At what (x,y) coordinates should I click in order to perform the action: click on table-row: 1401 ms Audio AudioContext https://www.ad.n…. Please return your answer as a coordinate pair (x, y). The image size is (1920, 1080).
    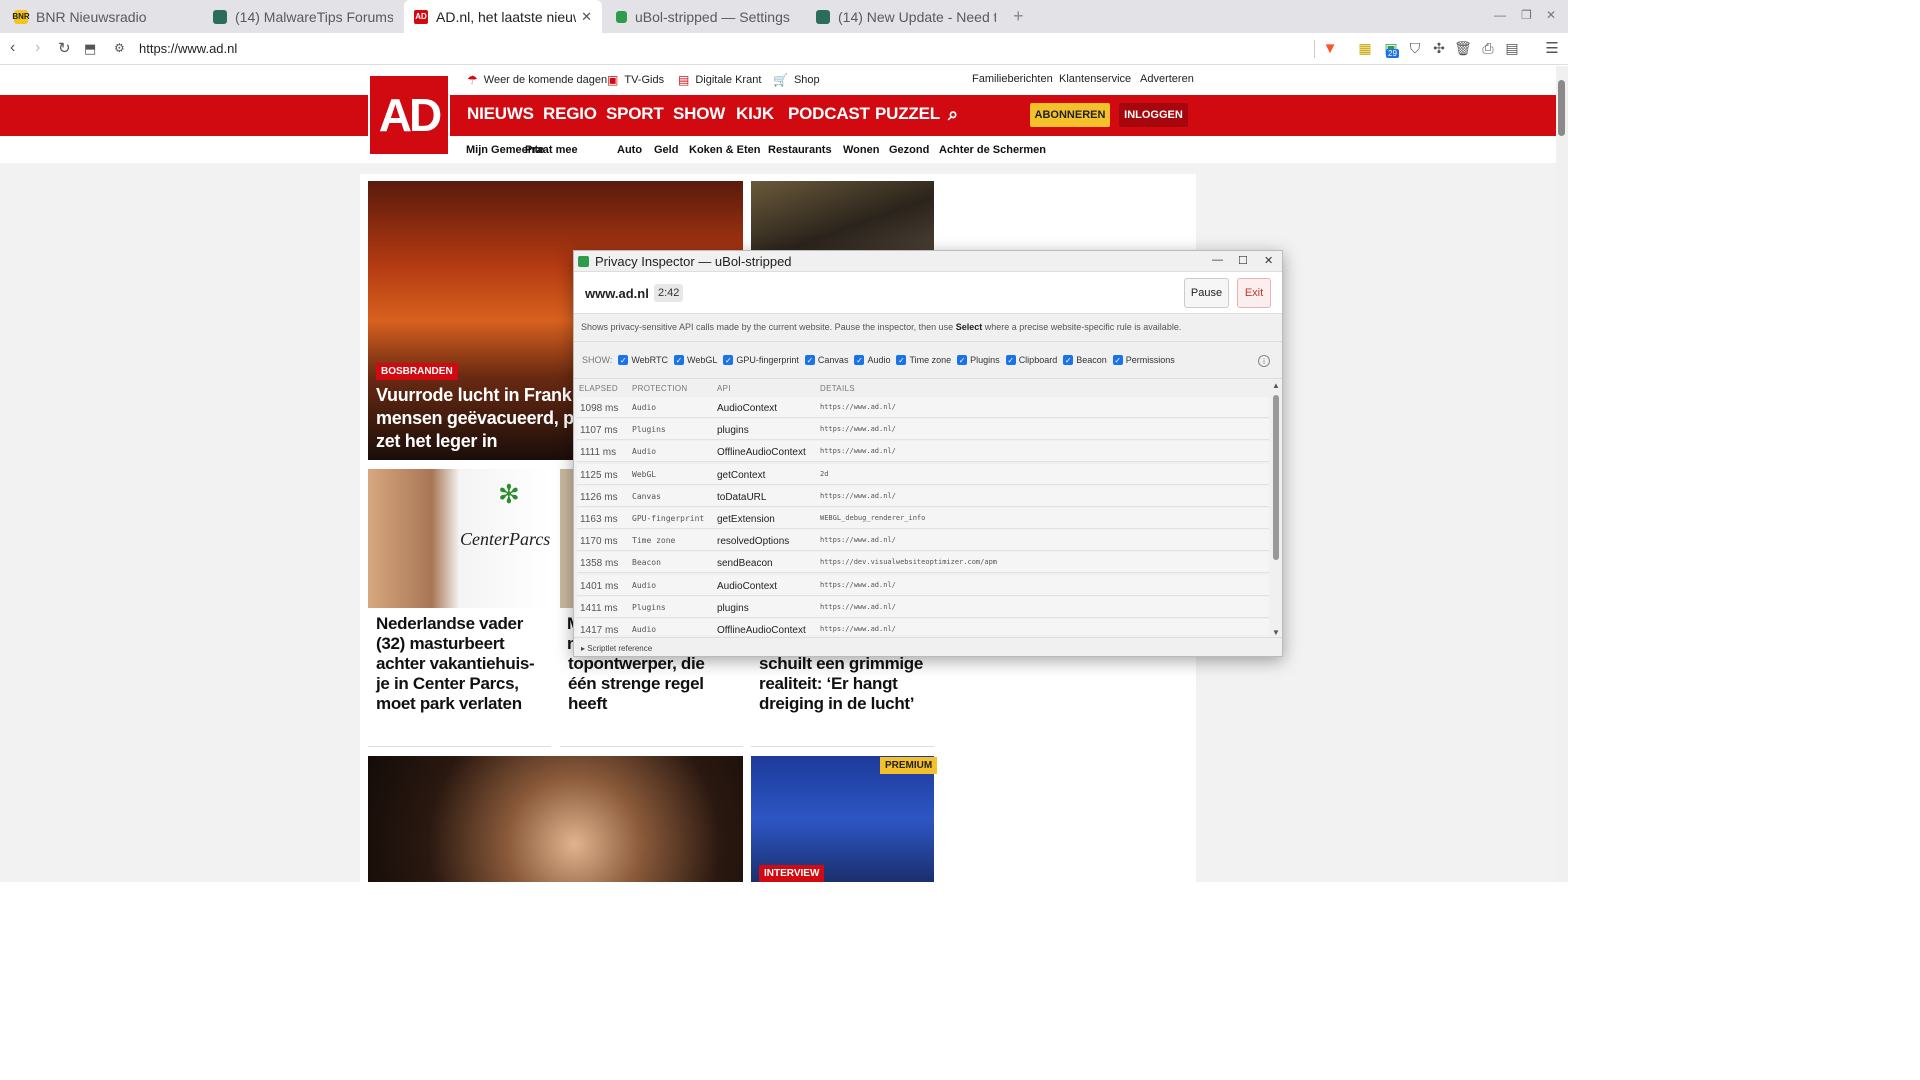
    Looking at the image, I should click on (923, 585).